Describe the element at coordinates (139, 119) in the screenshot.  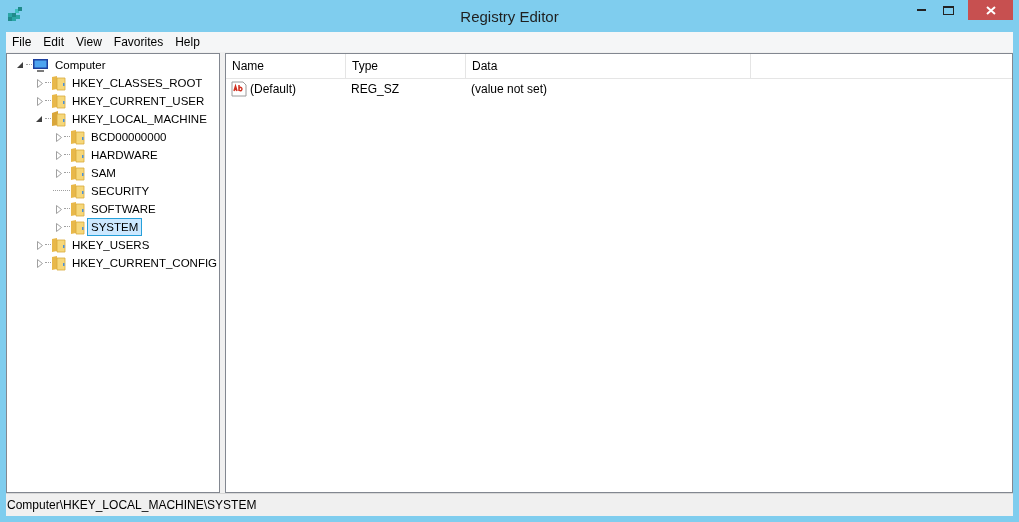
I see `tree-item: HKEY_LOCAL_MACHINE` at that location.